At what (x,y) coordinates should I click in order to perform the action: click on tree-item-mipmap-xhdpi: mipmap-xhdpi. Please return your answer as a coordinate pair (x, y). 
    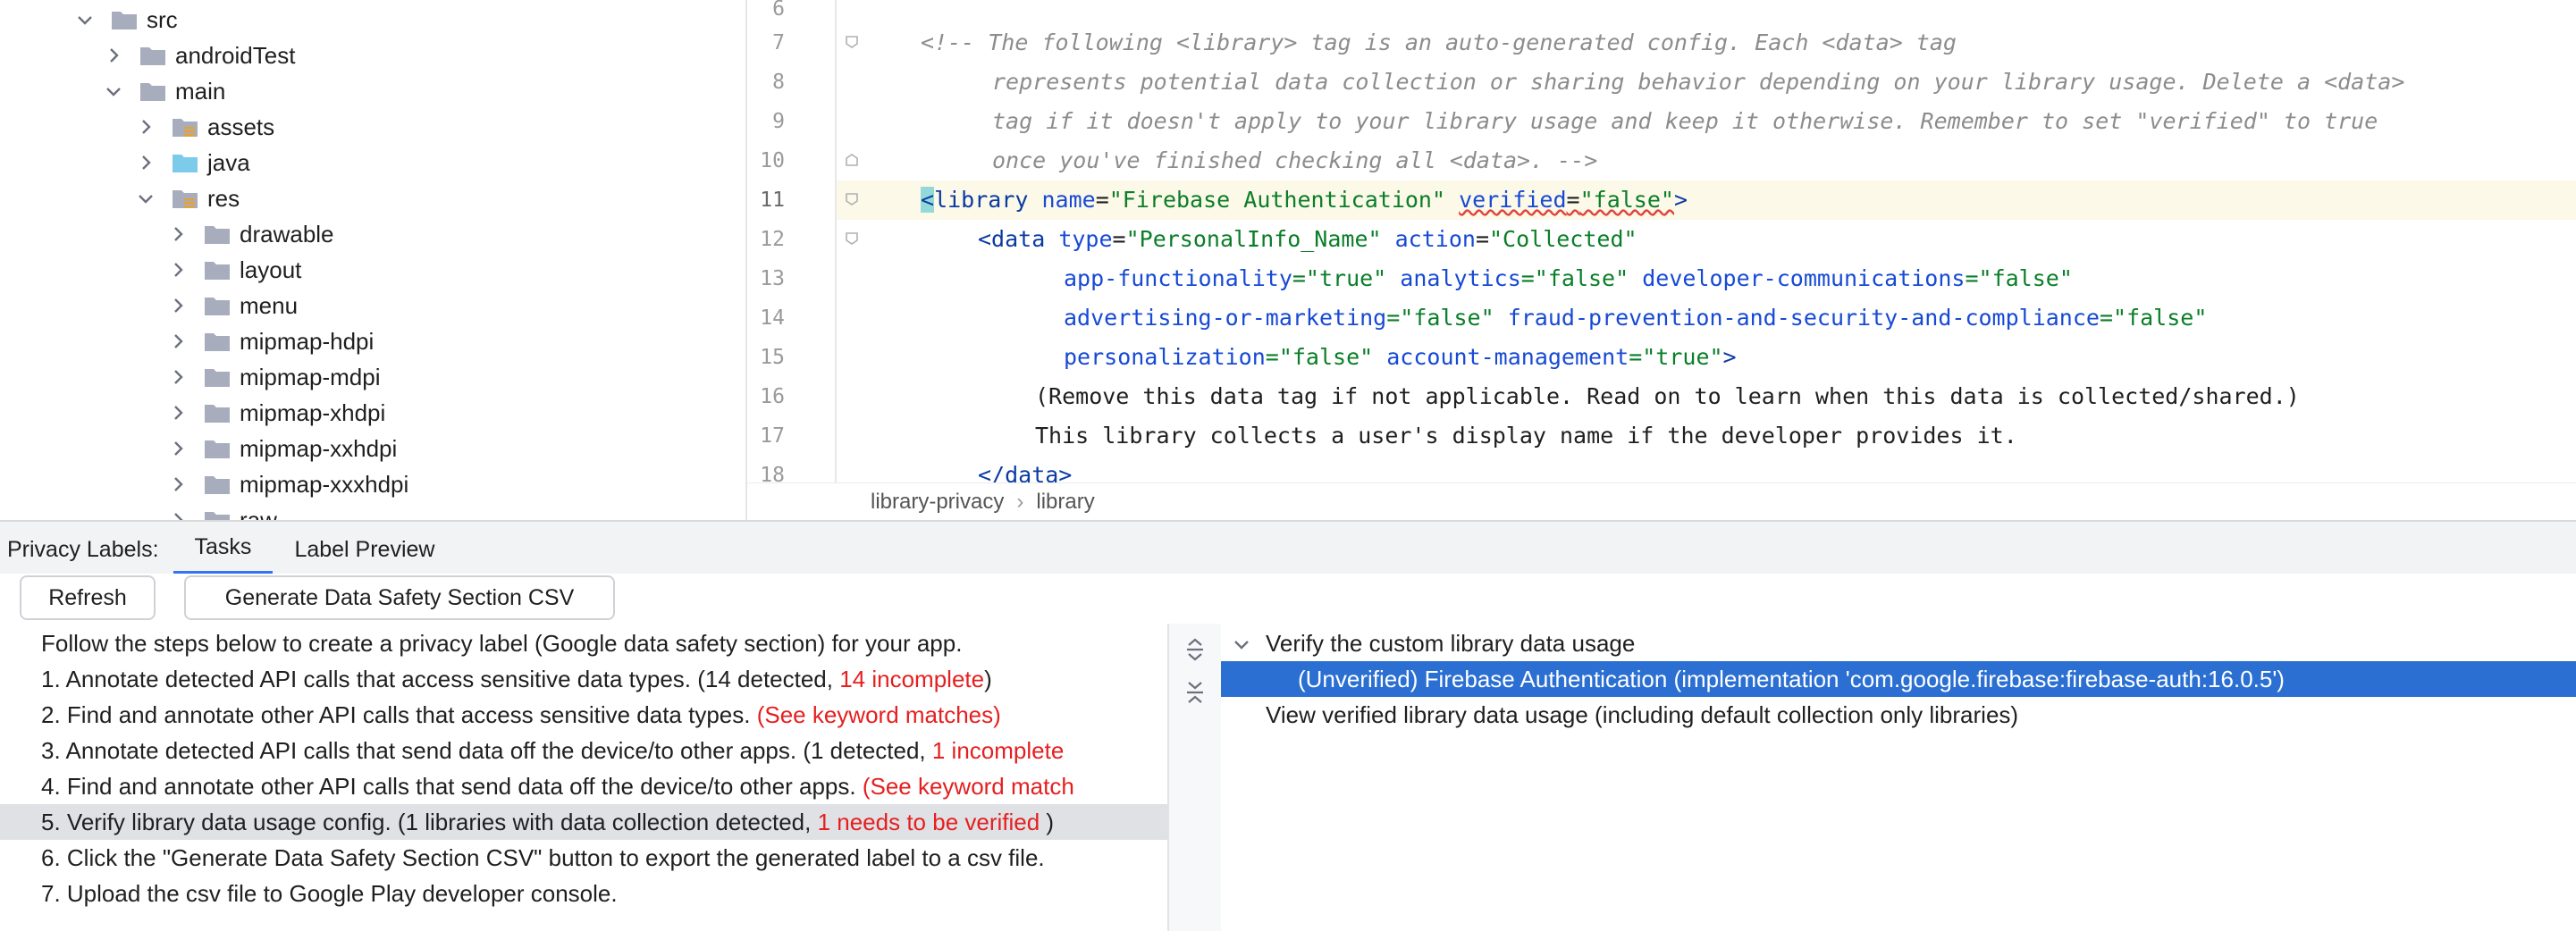
    Looking at the image, I should click on (276, 413).